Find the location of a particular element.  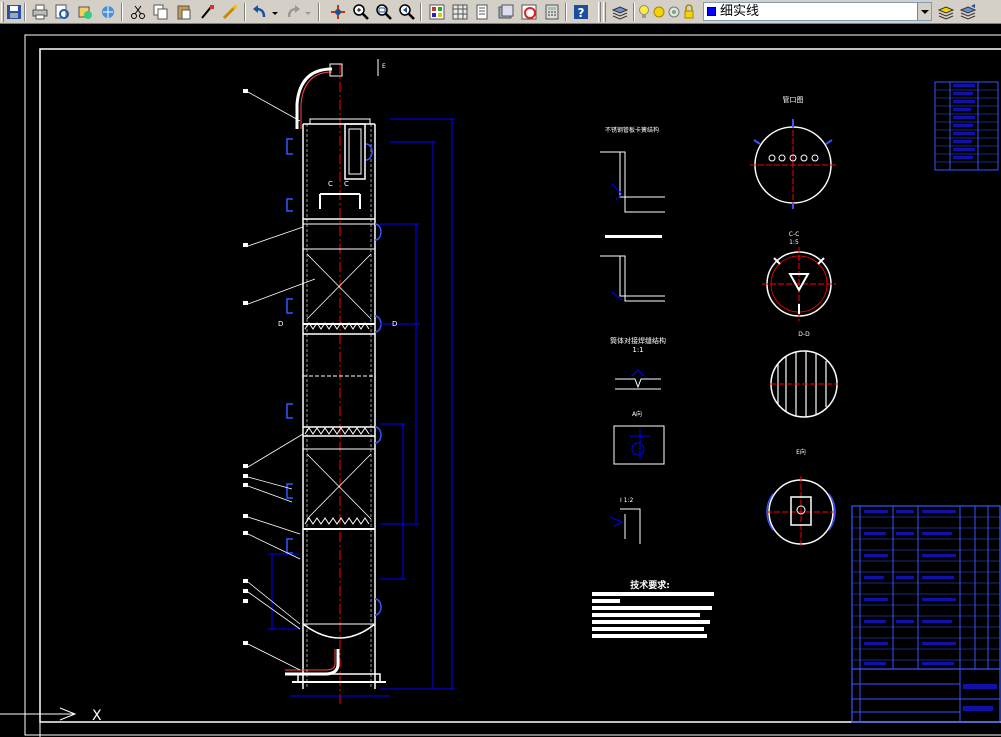

block-editor-icon is located at coordinates (229, 12).